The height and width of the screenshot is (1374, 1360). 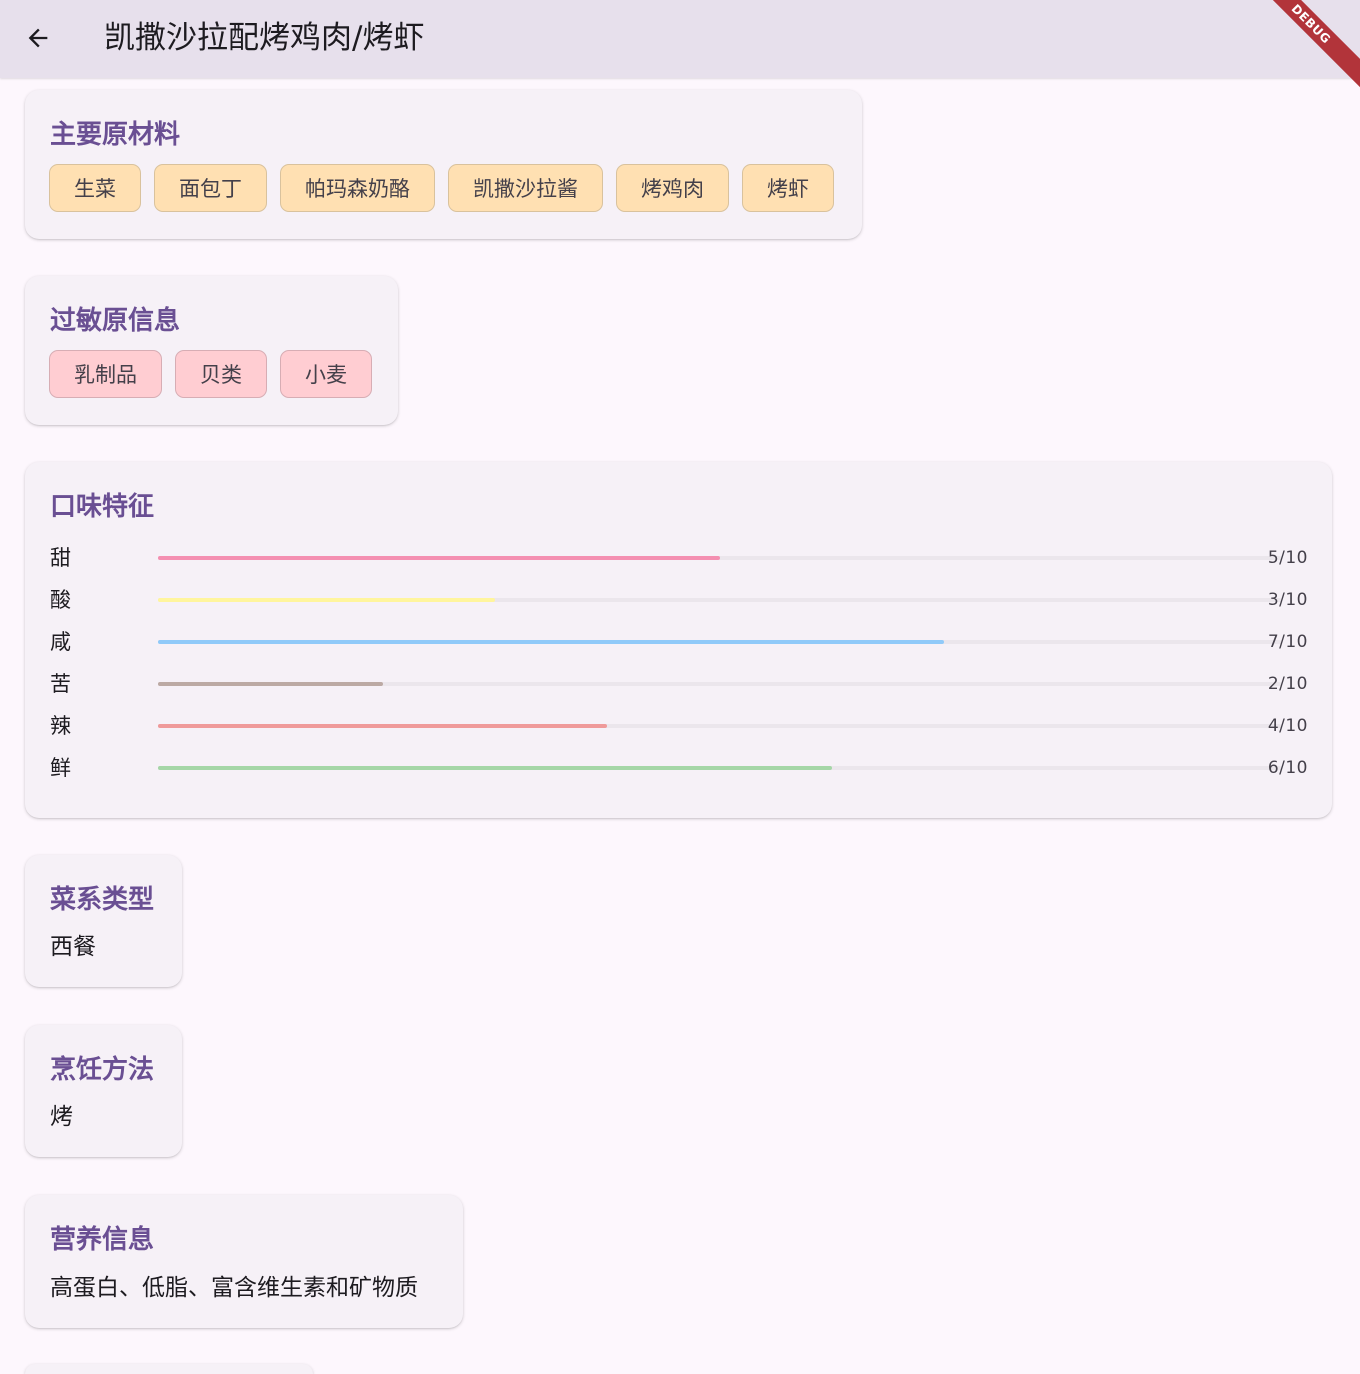 I want to click on ingredients-card: 主要原材料 生菜 面包丁 帕玛森奶酪 凯撒沙拉酱 烤鸡肉 烤虾, so click(x=443, y=164).